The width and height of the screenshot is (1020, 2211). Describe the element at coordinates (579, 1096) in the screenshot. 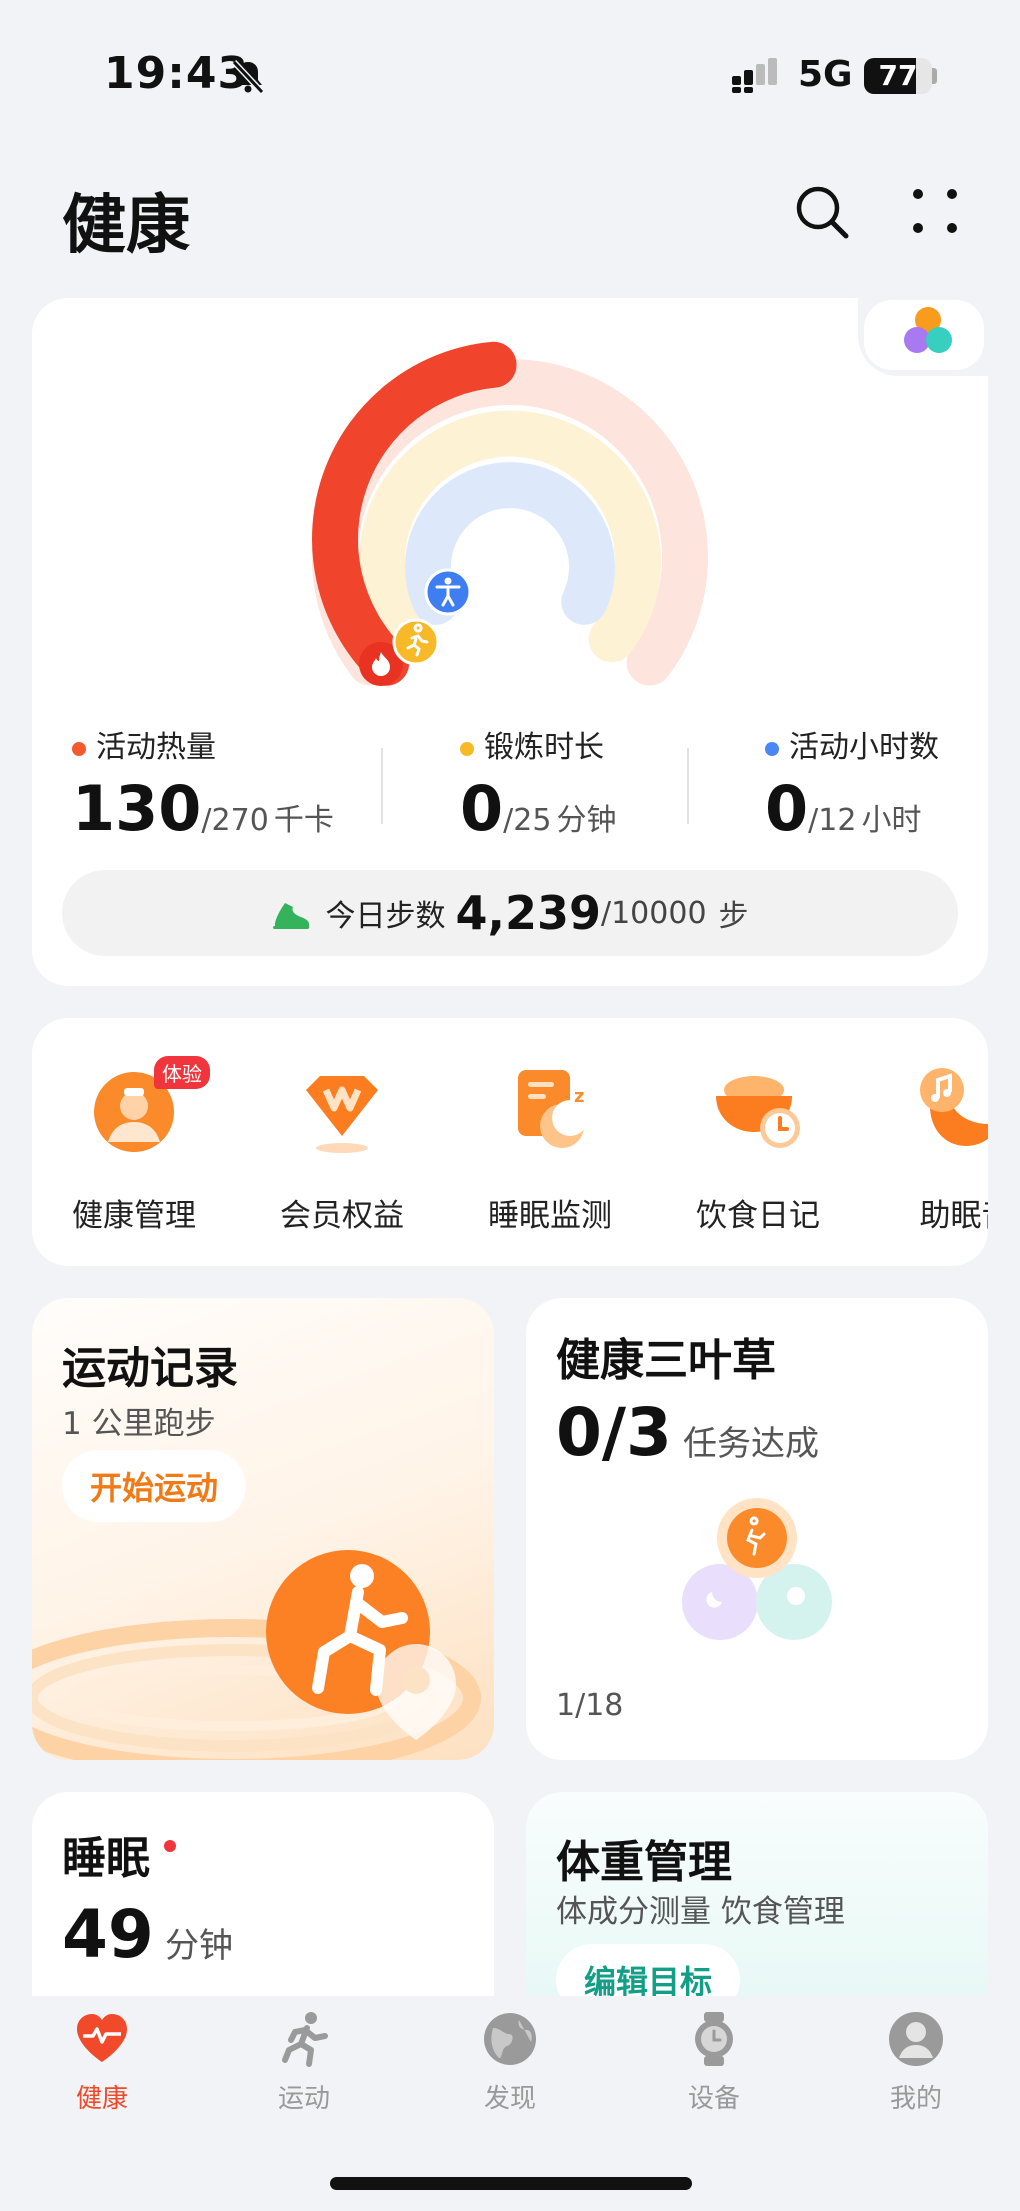

I see `svg-text: z` at that location.